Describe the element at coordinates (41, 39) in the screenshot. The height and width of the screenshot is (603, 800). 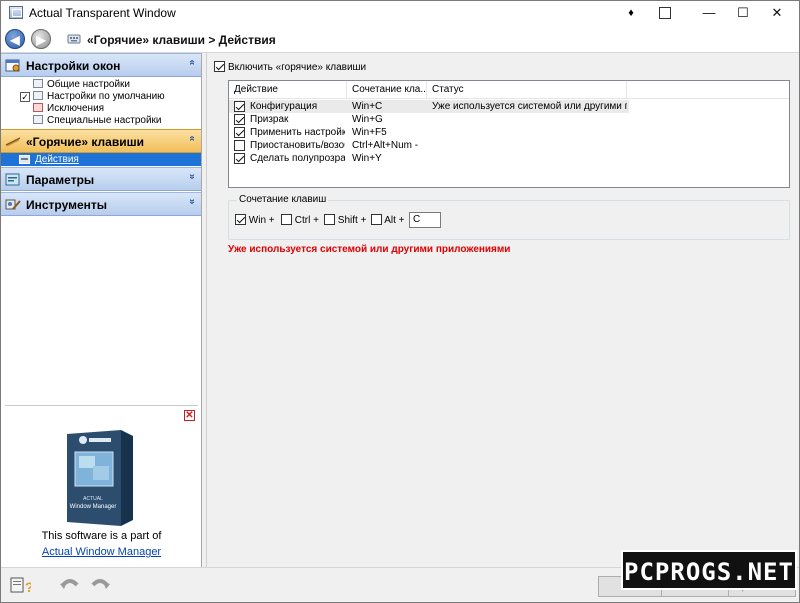
I see `forward-button: ▶` at that location.